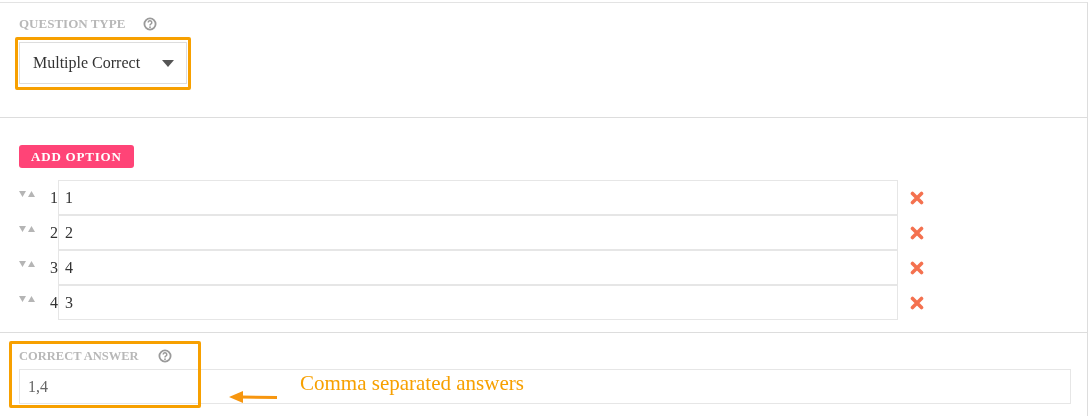 The width and height of the screenshot is (1091, 416). I want to click on option-input: 3, so click(478, 302).